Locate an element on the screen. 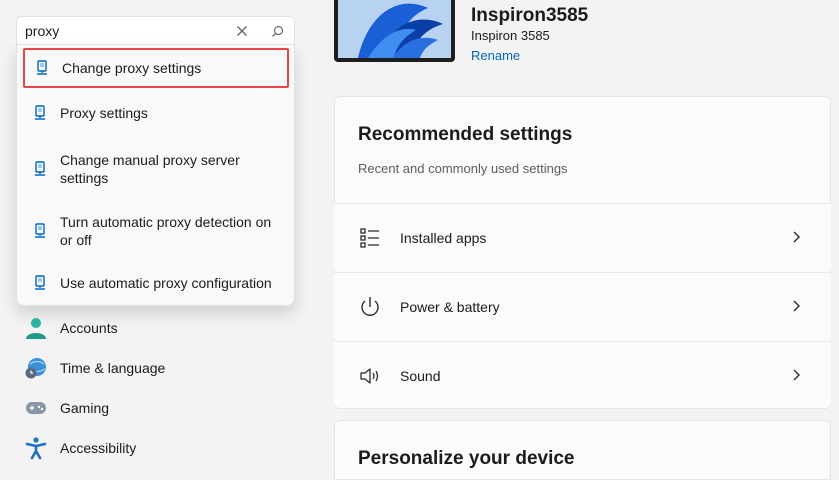 Image resolution: width=839 pixels, height=480 pixels. sidebar-item-time-language: Time & language is located at coordinates (160, 368).